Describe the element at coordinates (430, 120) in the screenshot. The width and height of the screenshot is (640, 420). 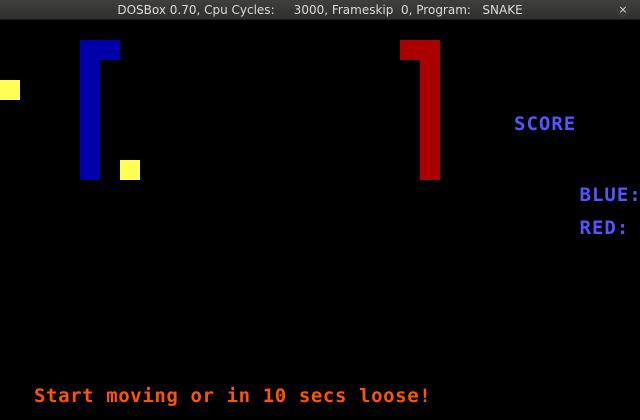
I see `red-snake-body-segment` at that location.